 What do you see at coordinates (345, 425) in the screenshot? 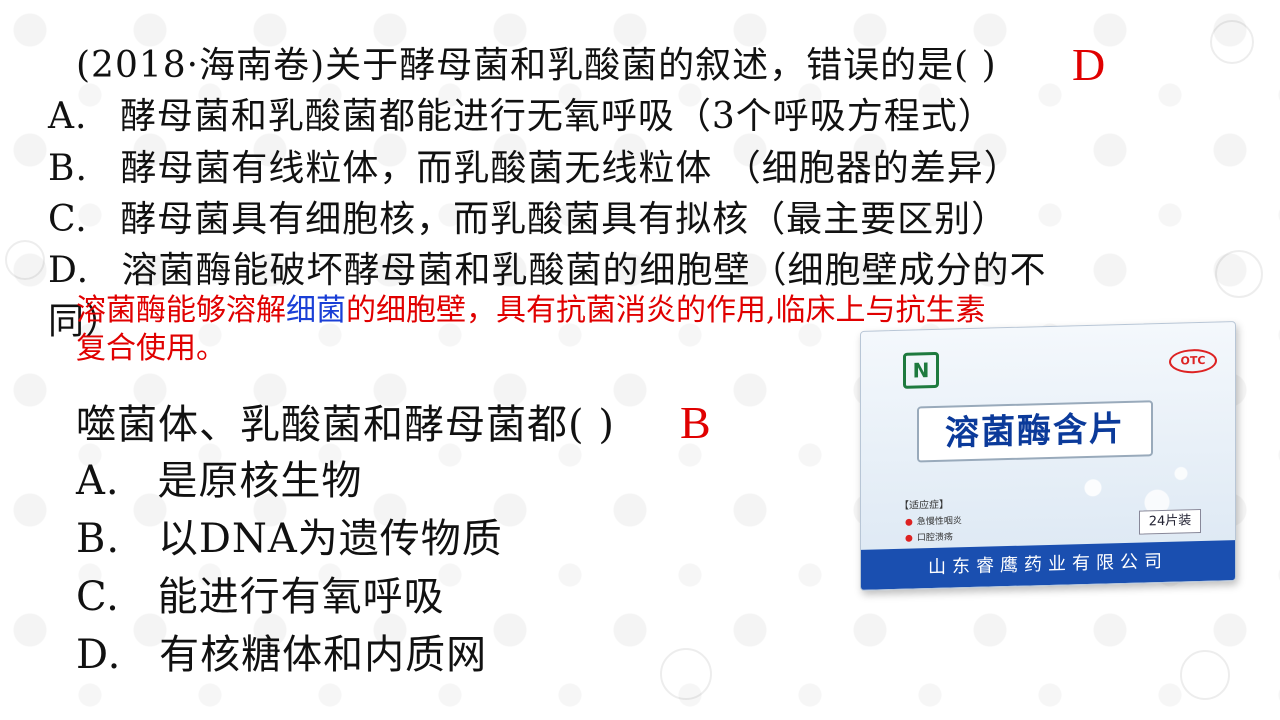
I see `question2-stem: 噬菌体、乳酸菌和酵母菌都( )` at bounding box center [345, 425].